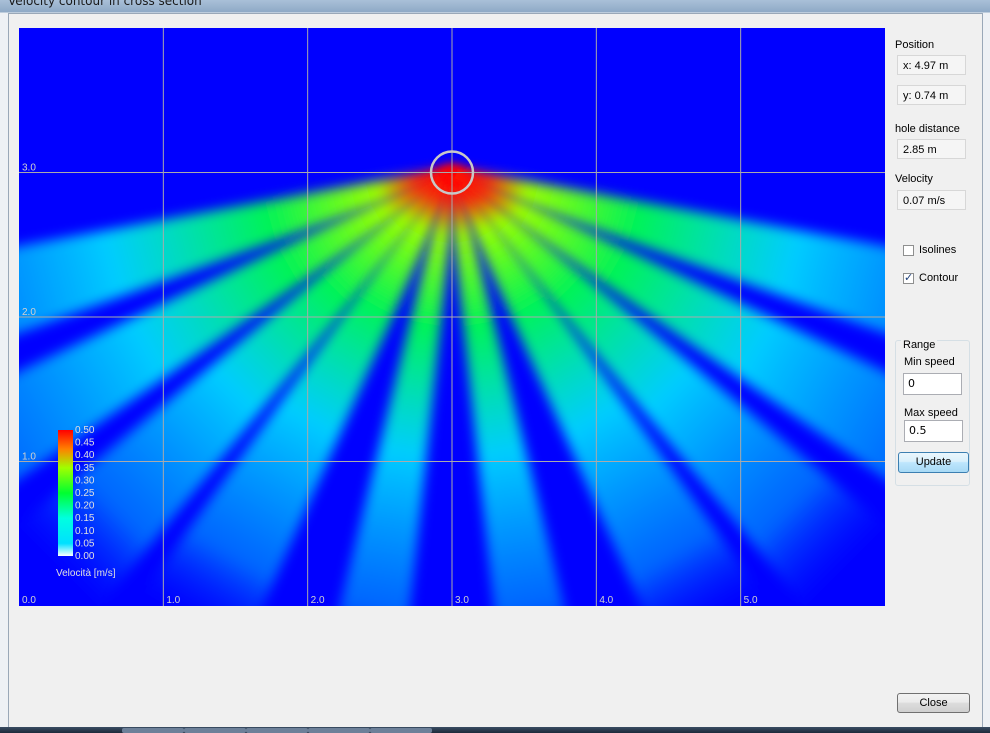 This screenshot has height=733, width=990. What do you see at coordinates (85, 480) in the screenshot?
I see `colorbar-tick-label: 0.30` at bounding box center [85, 480].